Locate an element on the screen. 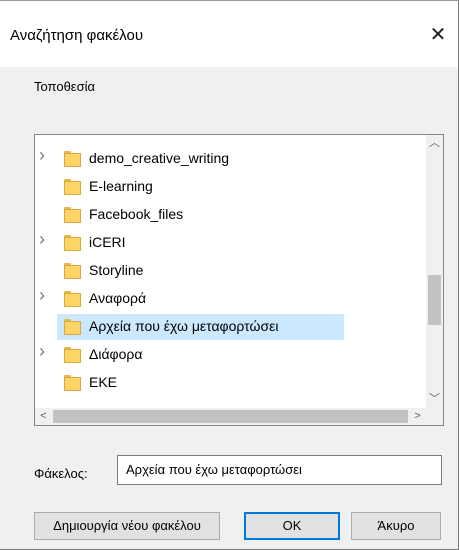  new-folder-button: Δημιουργία νέου φακέλου is located at coordinates (127, 526).